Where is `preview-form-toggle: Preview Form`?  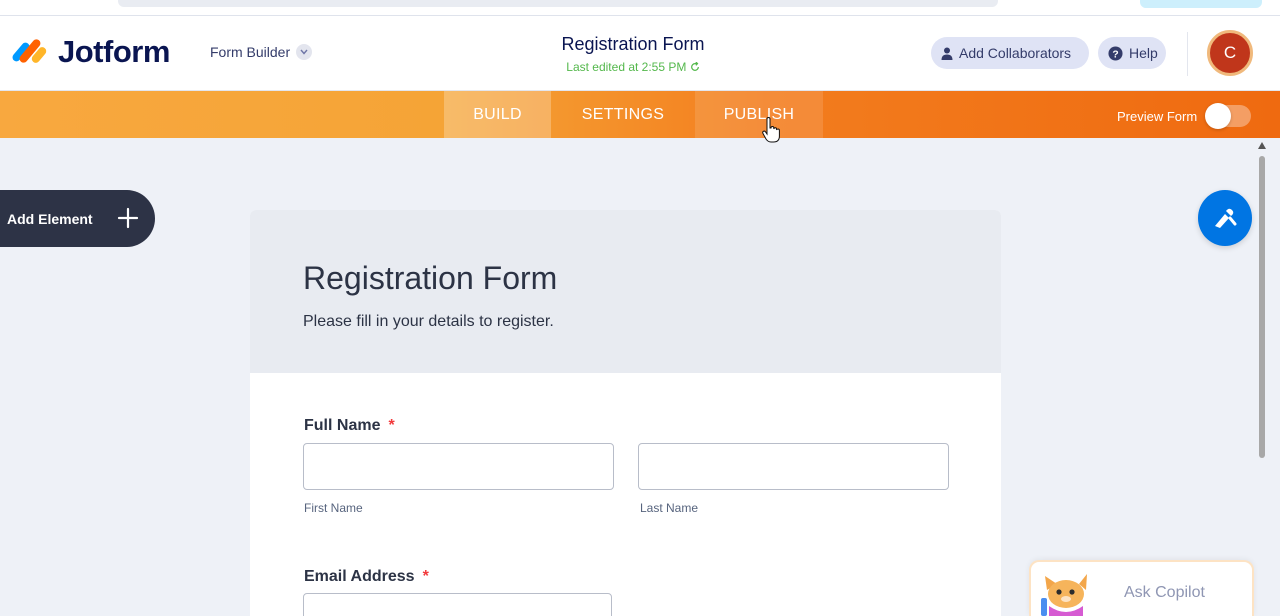
preview-form-toggle: Preview Form is located at coordinates (1184, 116).